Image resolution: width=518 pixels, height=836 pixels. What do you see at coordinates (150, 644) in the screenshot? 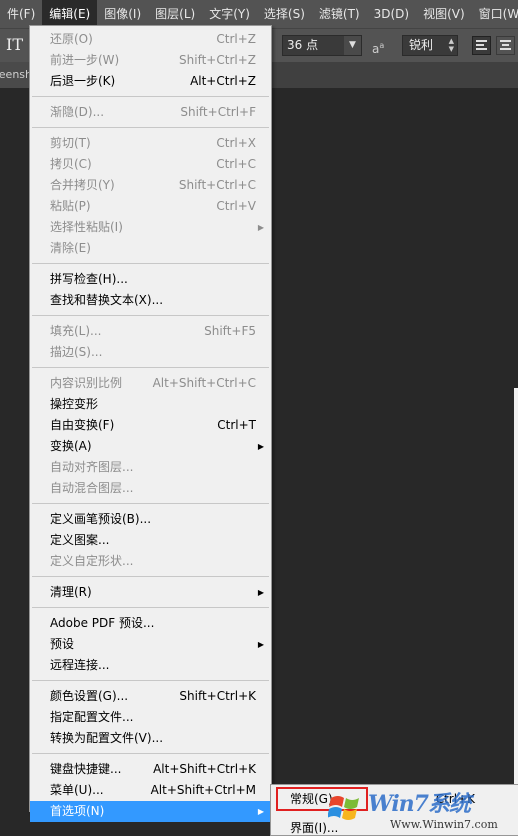
I see `edit-menu-item: 预设 ▶` at bounding box center [150, 644].